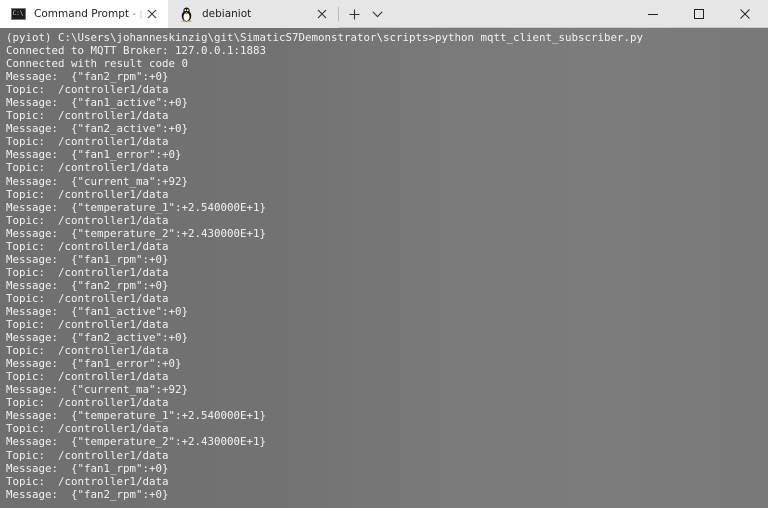 The image size is (768, 508). I want to click on close-window-button, so click(745, 14).